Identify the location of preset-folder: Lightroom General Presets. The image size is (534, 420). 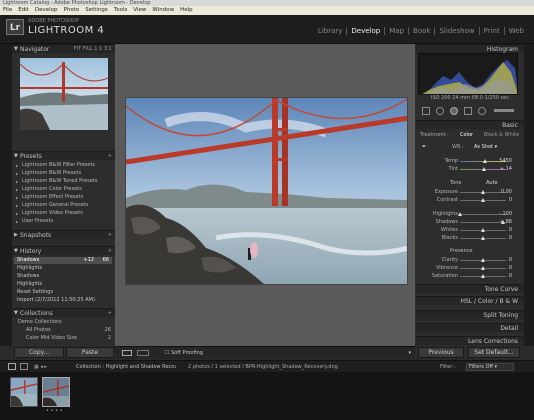
(63, 205).